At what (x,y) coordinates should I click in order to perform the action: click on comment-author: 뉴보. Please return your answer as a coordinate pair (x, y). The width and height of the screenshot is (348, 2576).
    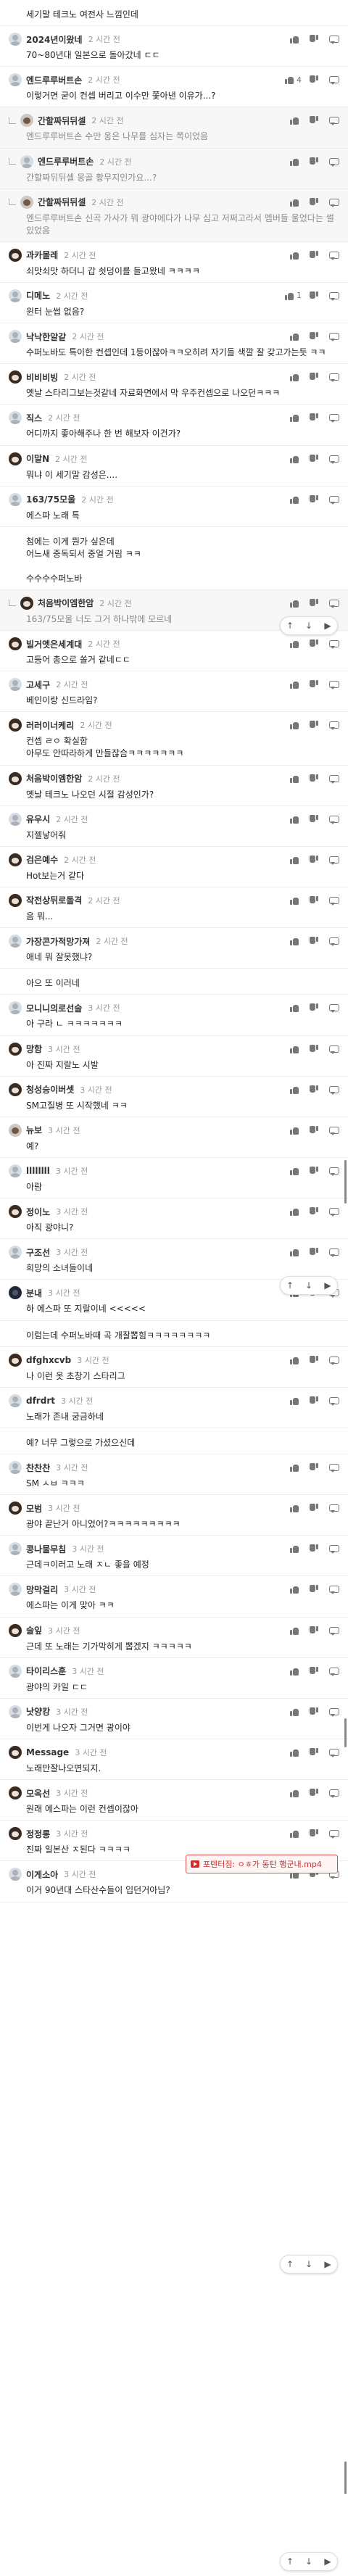
    Looking at the image, I should click on (34, 1130).